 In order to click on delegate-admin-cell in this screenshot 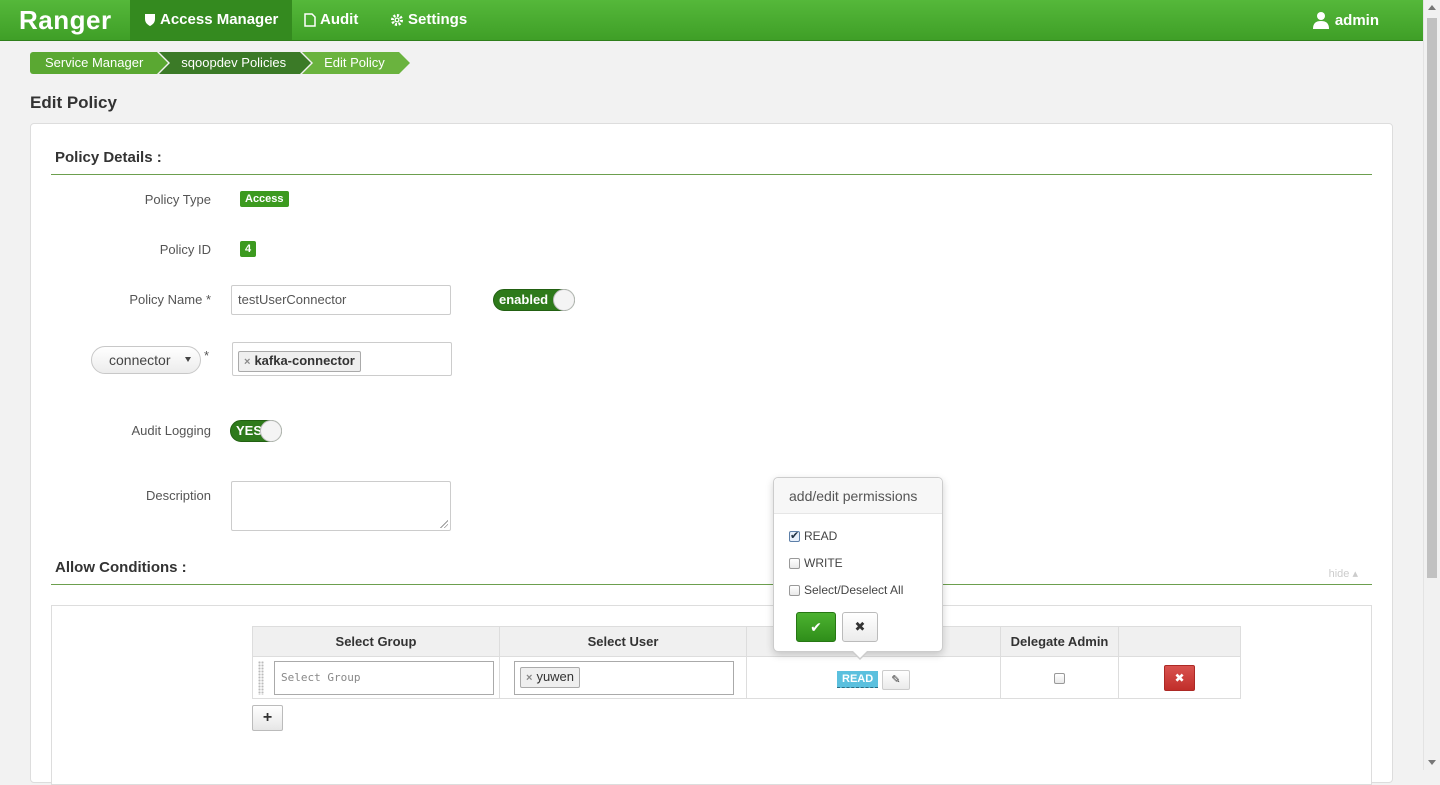, I will do `click(1059, 677)`.